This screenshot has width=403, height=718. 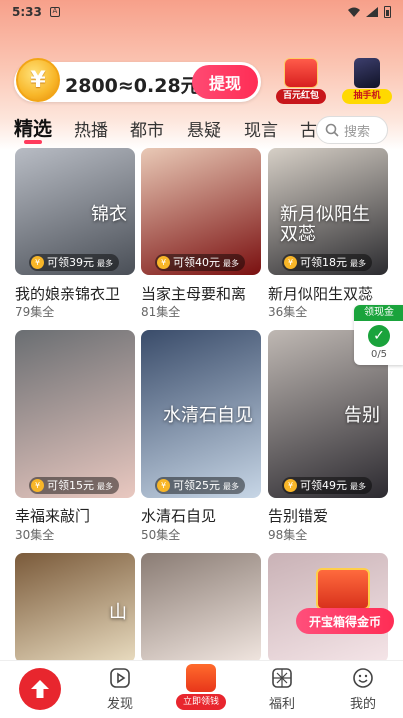 I want to click on reward-badge: 可领39元最多, so click(x=74, y=262).